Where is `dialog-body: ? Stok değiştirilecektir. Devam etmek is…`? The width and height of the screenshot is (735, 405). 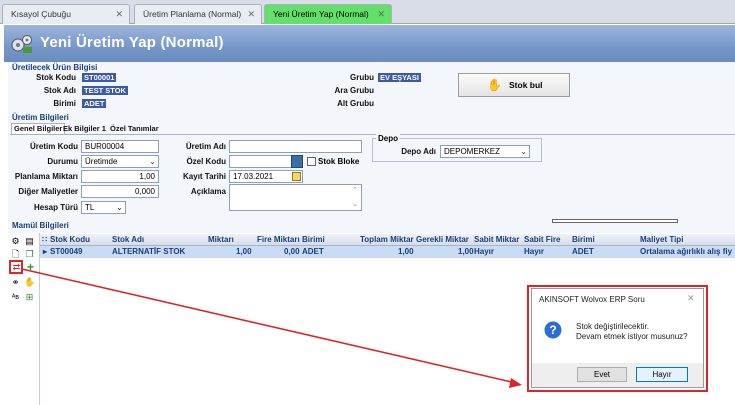 dialog-body: ? Stok değiştirilecektir. Devam etmek is… is located at coordinates (617, 337).